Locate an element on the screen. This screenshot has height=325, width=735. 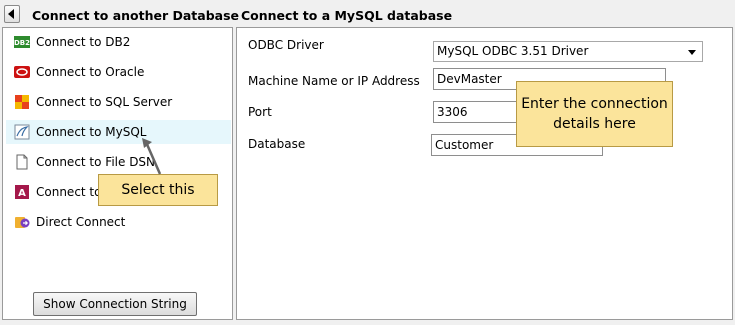
odbc-driver-value: MySQL ODBC 3.51 Driver is located at coordinates (513, 51).